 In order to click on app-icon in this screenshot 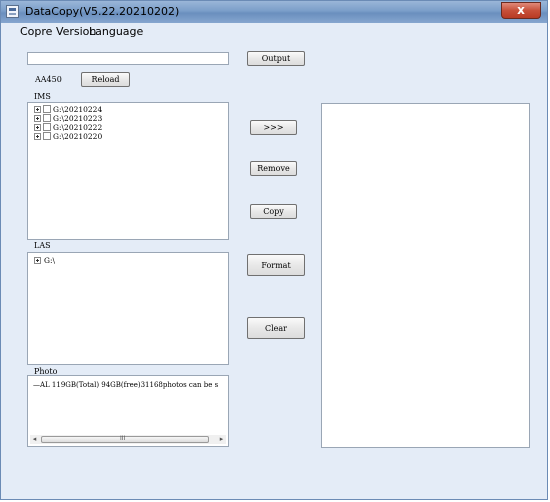, I will do `click(12, 11)`.